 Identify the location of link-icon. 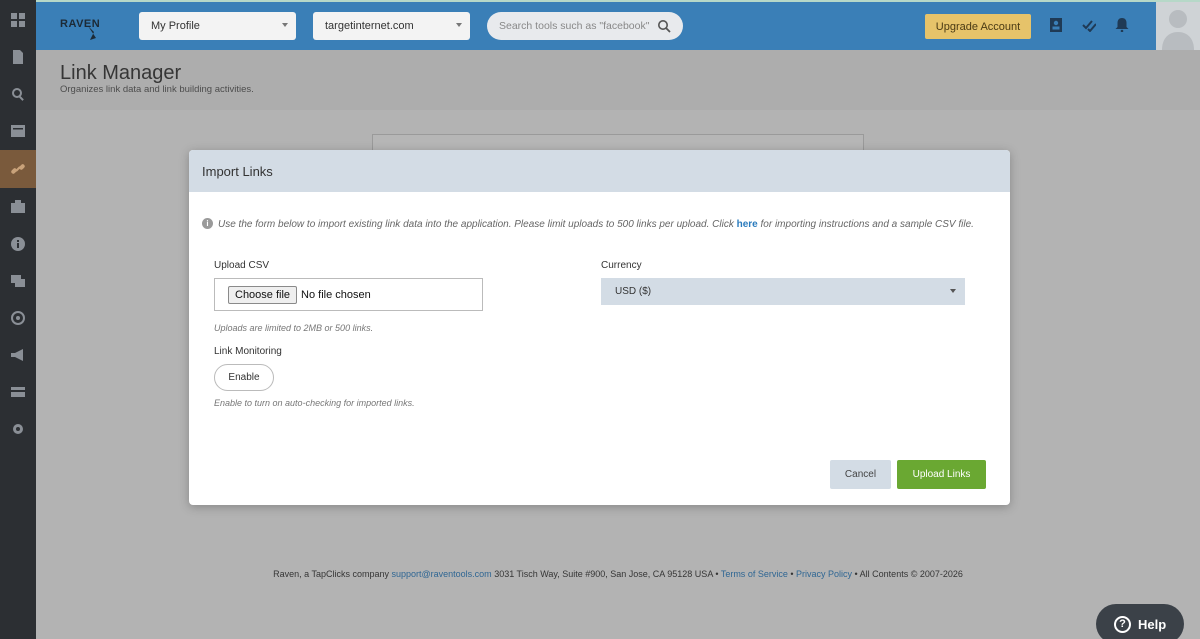
(18, 169).